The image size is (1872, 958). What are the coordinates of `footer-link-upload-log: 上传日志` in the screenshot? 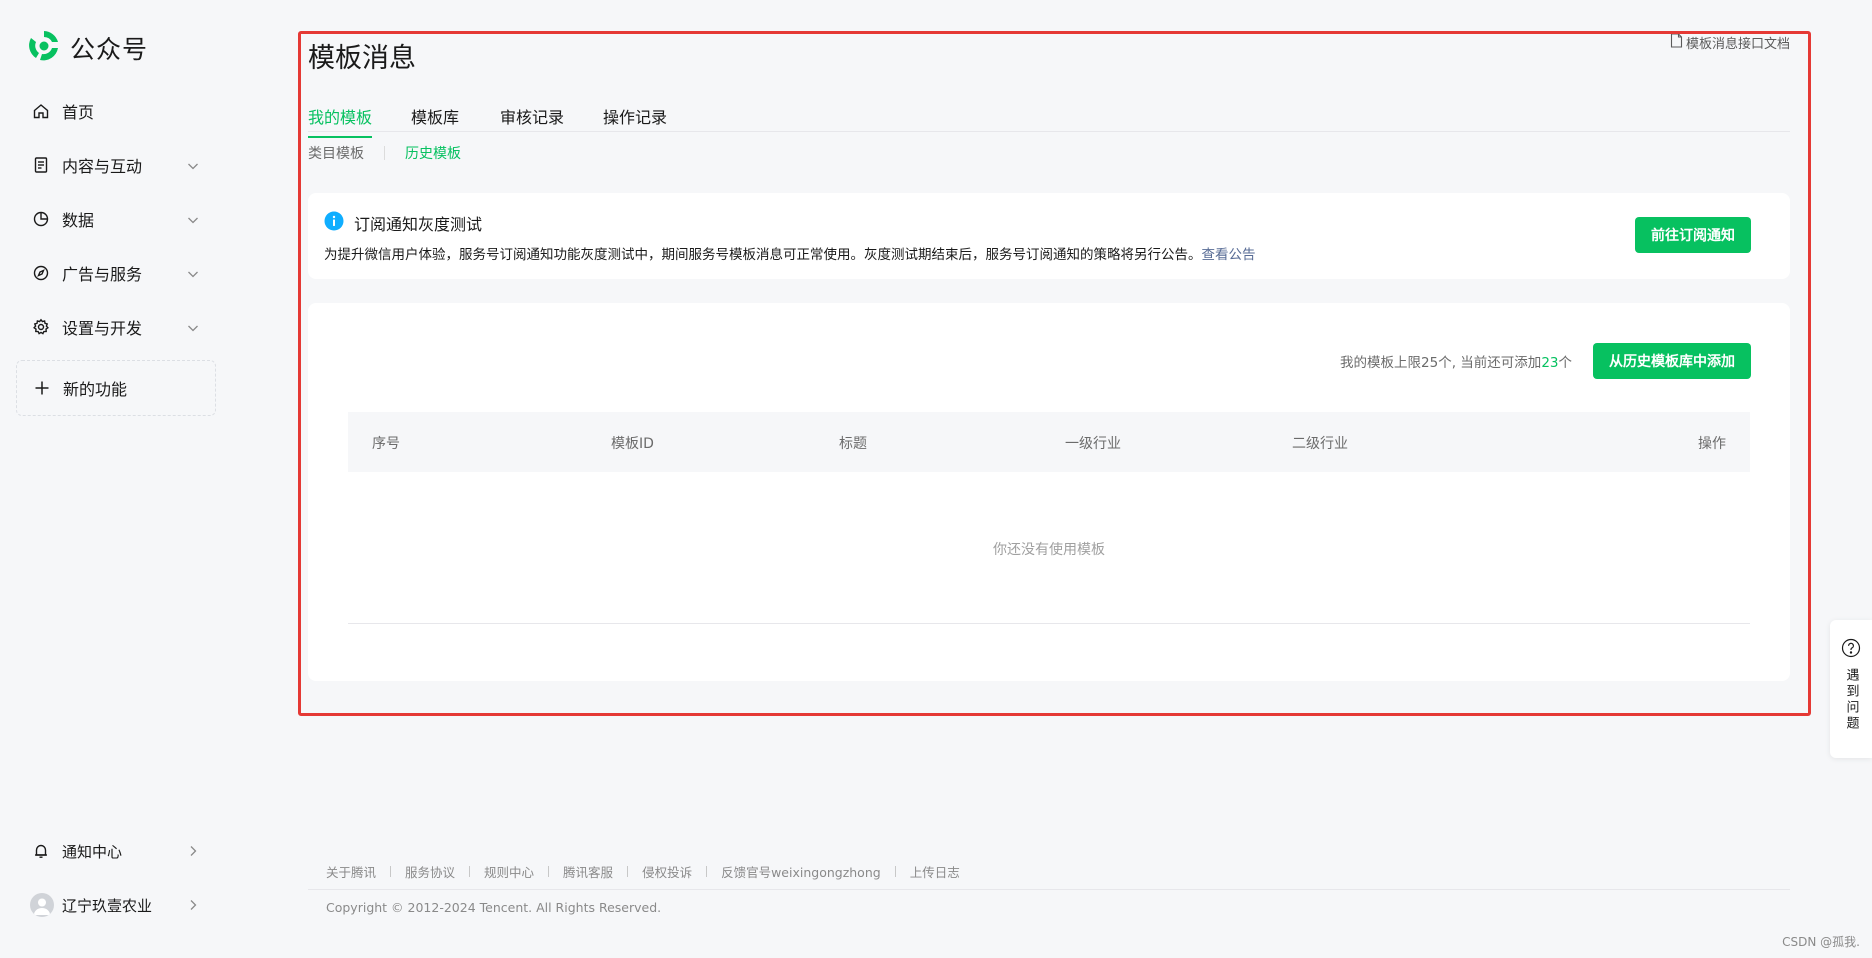 It's located at (935, 871).